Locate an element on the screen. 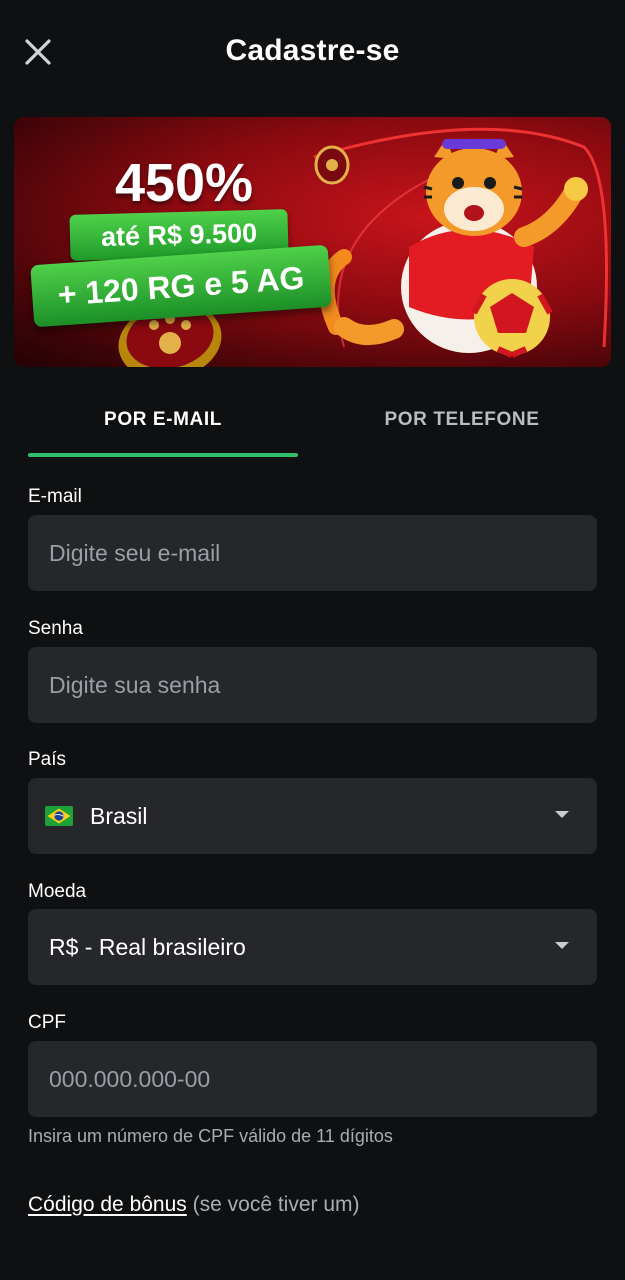 Image resolution: width=625 pixels, height=1280 pixels. currency-select: R$ - Real brasileiro is located at coordinates (312, 947).